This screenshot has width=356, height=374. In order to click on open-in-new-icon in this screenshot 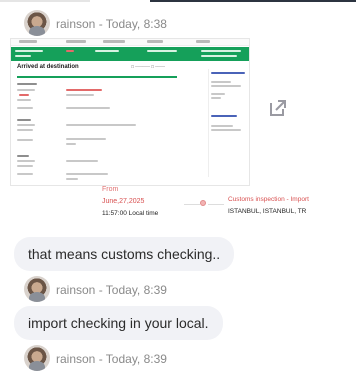, I will do `click(278, 108)`.